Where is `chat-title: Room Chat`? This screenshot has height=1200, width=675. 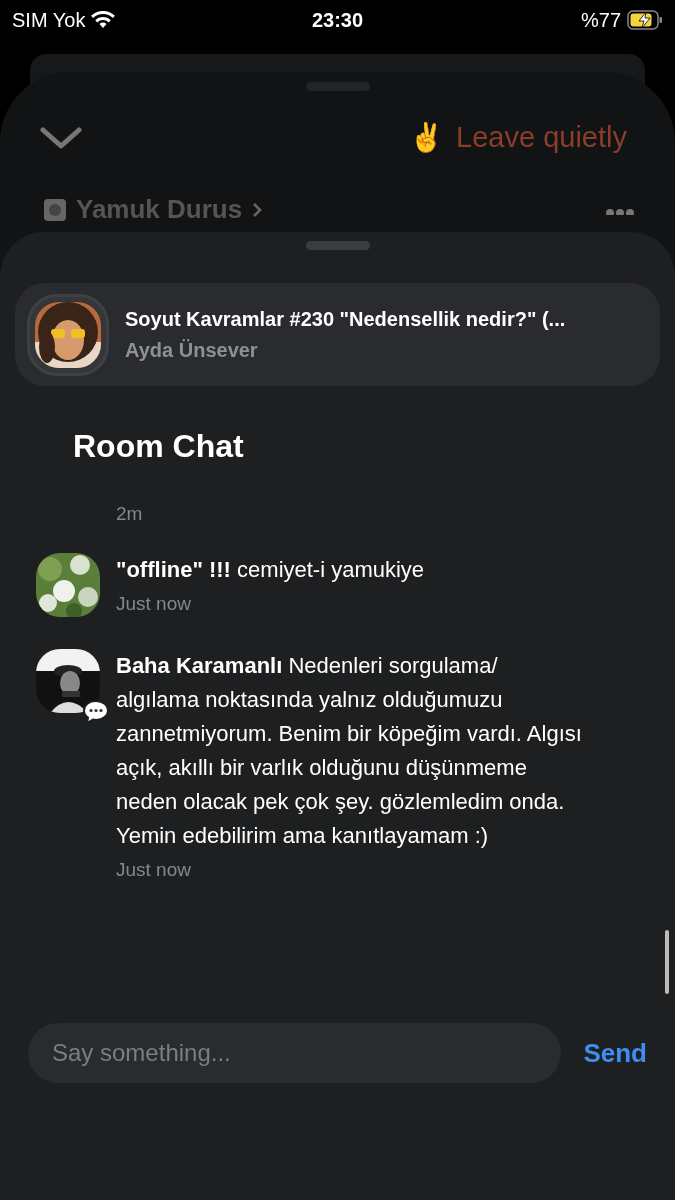
chat-title: Room Chat is located at coordinates (159, 446).